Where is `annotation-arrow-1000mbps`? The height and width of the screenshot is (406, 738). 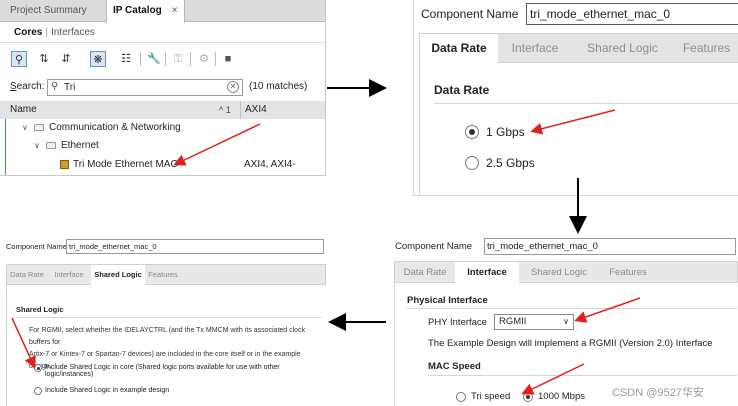
annotation-arrow-1000mbps is located at coordinates (553, 379).